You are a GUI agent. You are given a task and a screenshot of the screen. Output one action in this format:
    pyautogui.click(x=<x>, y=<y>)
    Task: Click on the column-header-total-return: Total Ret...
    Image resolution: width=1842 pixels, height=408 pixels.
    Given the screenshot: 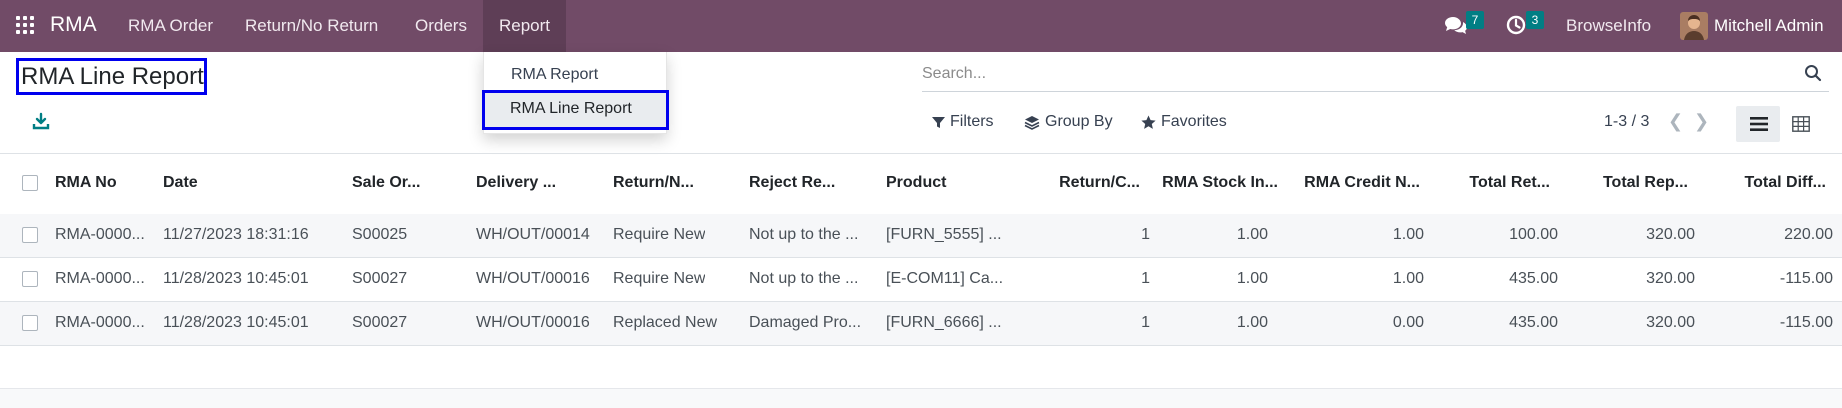 What is the action you would take?
    pyautogui.click(x=1490, y=183)
    